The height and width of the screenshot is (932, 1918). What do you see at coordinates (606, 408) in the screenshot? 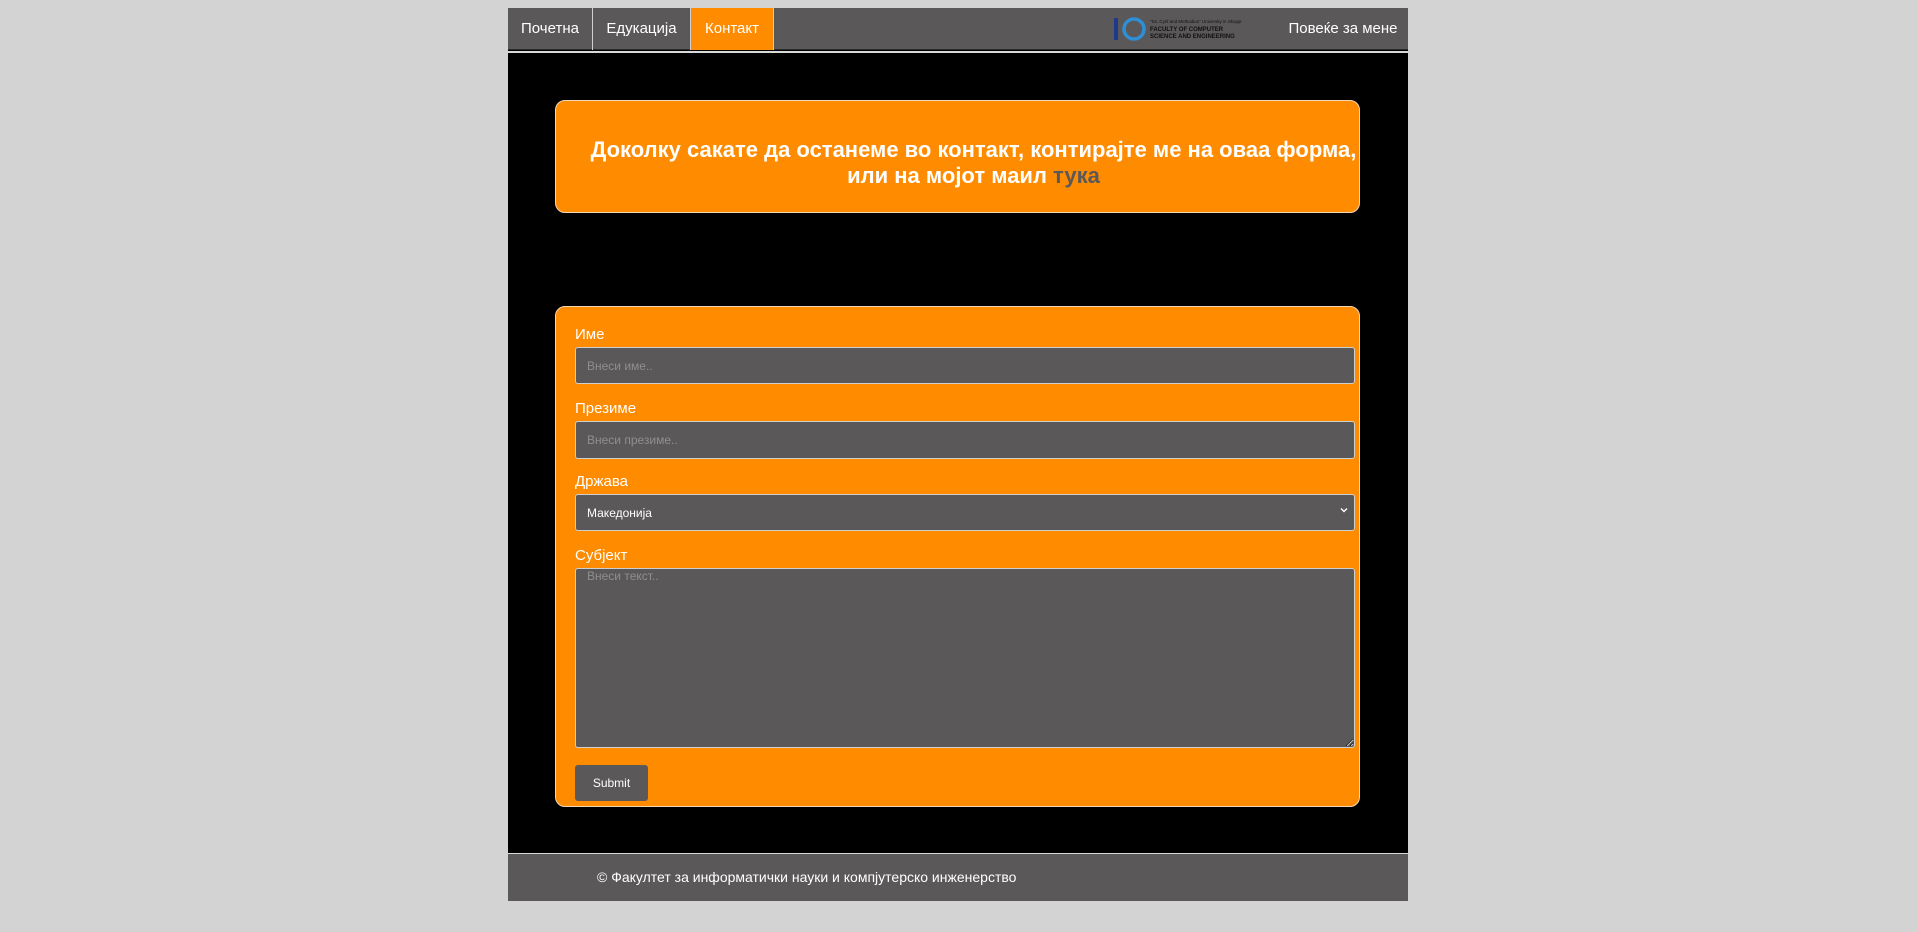
I see `last-name-label: Презиме` at bounding box center [606, 408].